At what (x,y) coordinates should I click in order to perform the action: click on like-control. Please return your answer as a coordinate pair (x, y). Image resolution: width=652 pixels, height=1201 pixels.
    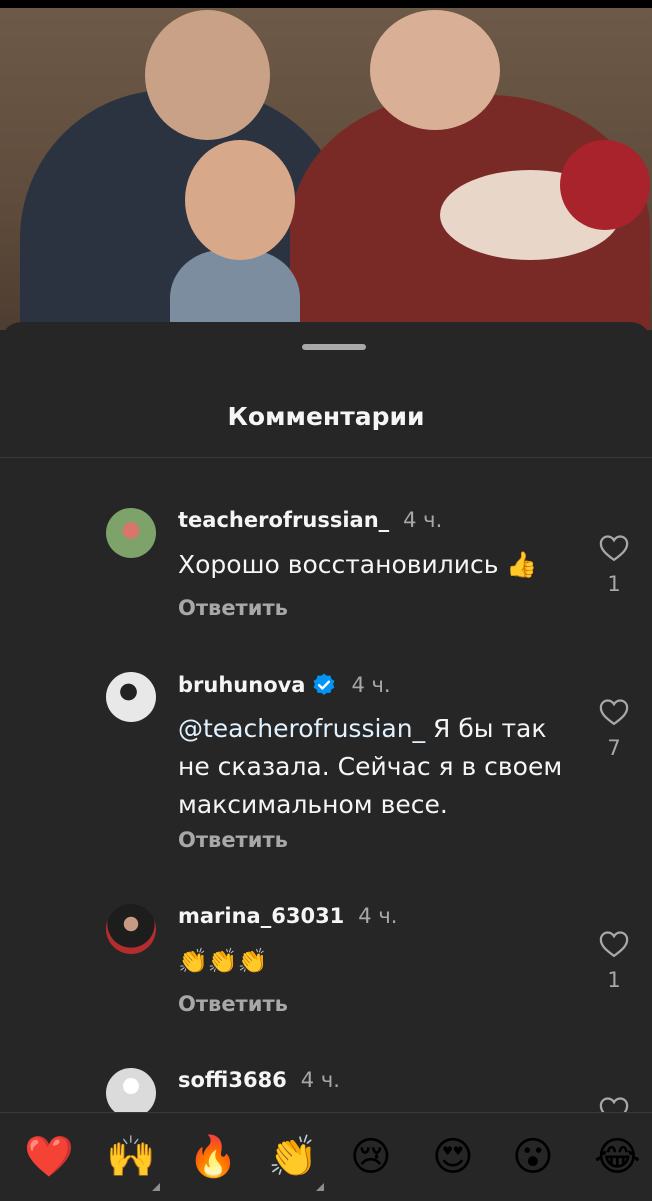
    Looking at the image, I should click on (614, 1104).